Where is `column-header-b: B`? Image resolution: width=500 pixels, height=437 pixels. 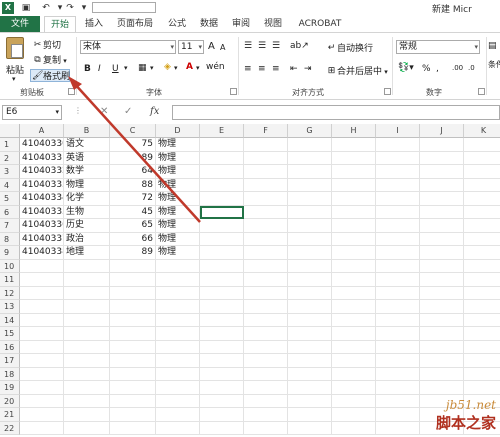 column-header-b: B is located at coordinates (87, 131).